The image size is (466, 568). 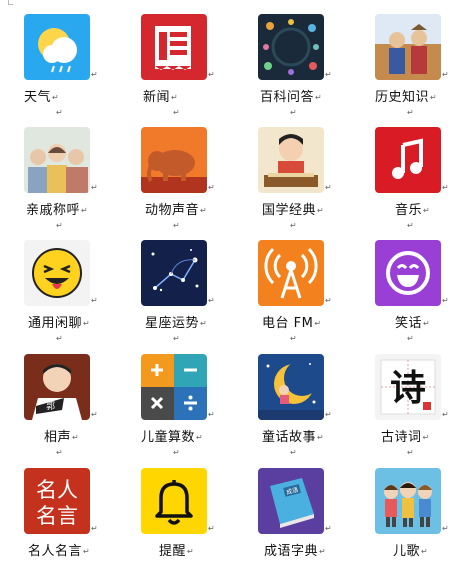 I want to click on space-encyclopedia-icon, so click(x=291, y=47).